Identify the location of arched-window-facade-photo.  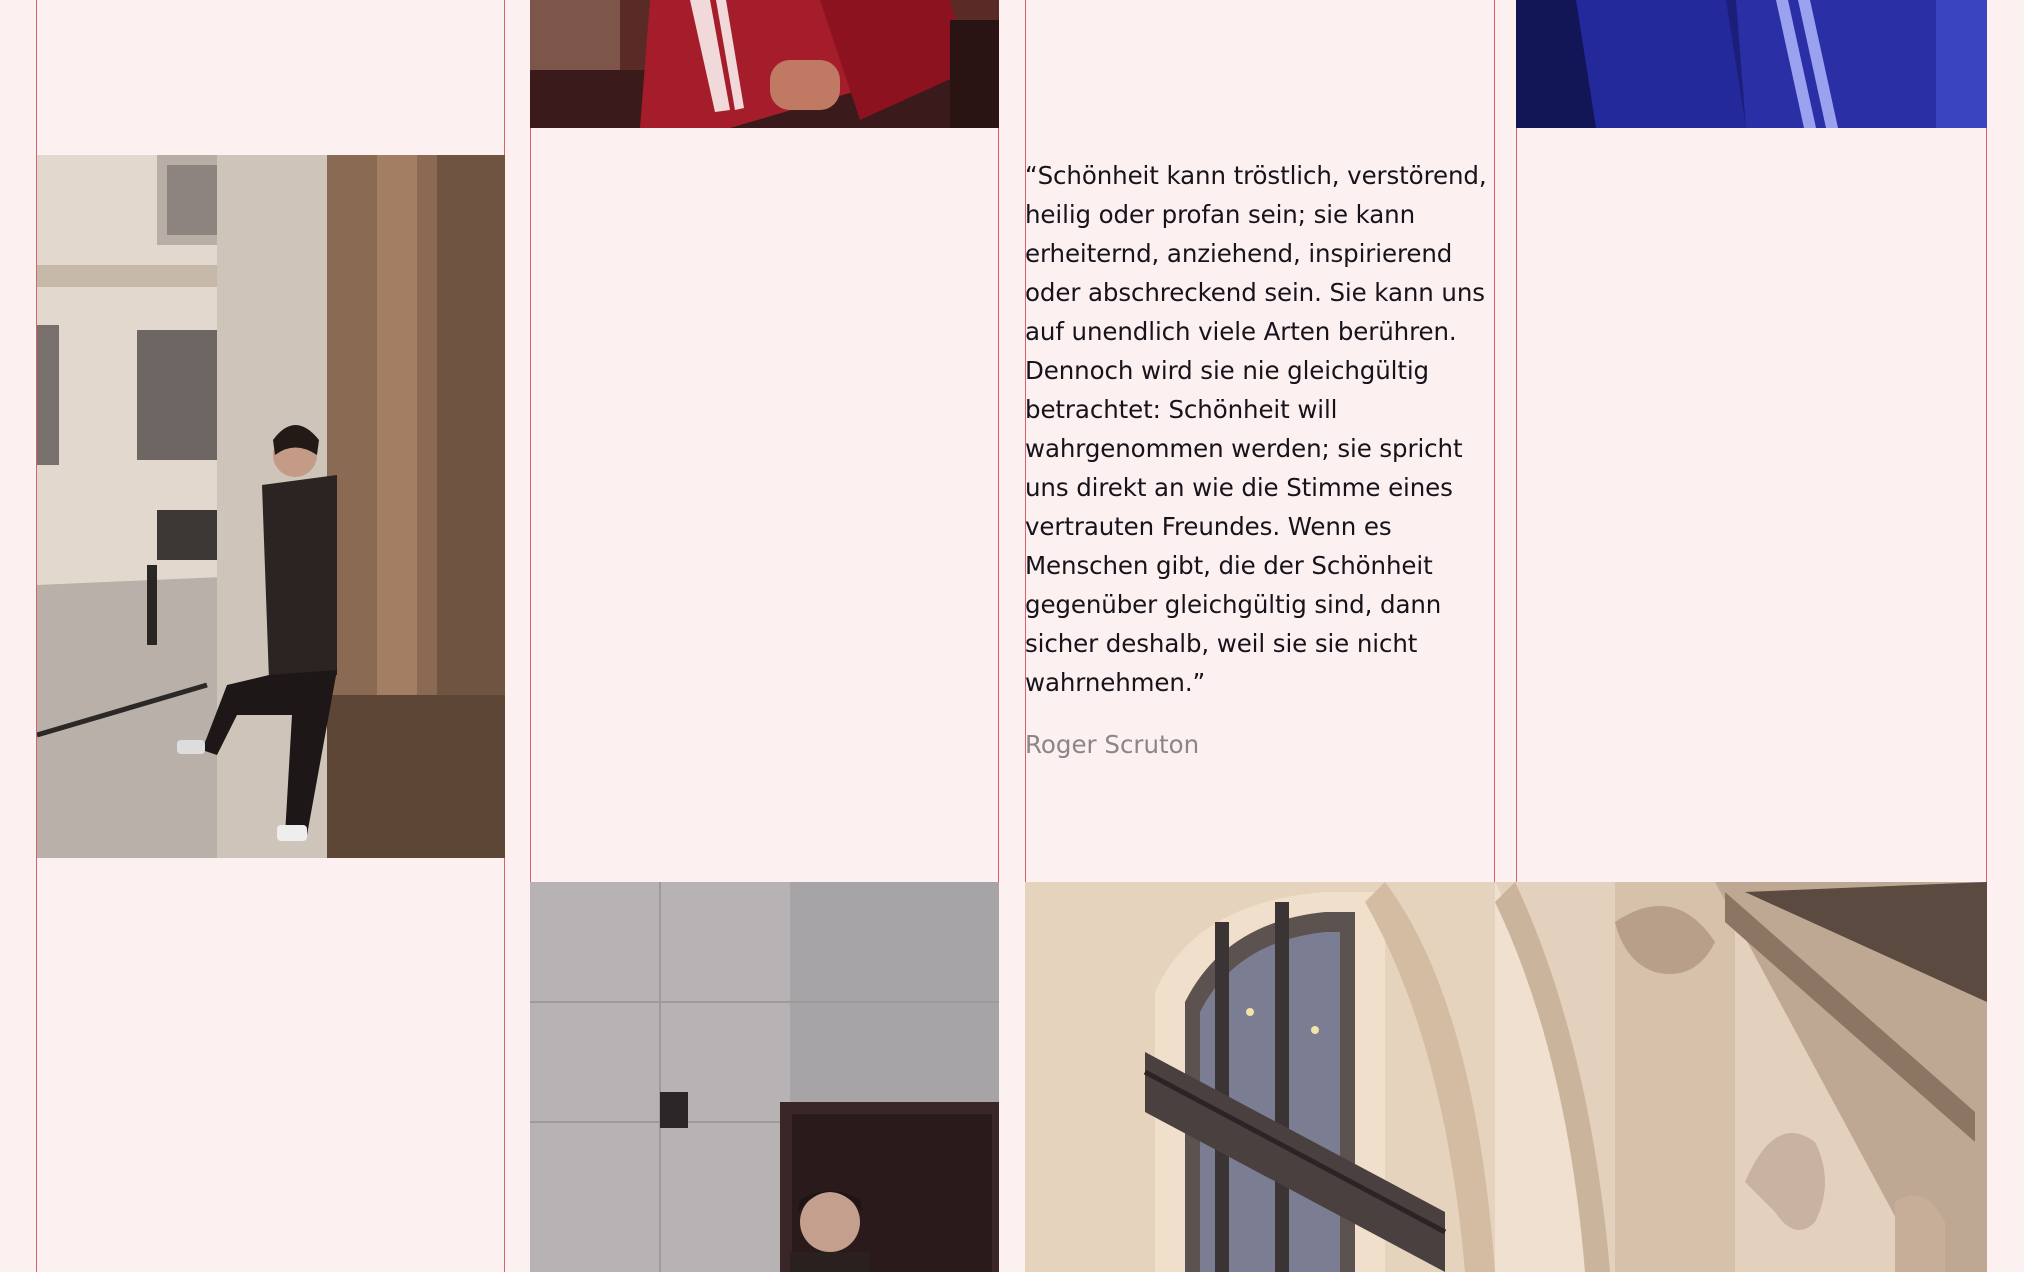
(1260, 1077).